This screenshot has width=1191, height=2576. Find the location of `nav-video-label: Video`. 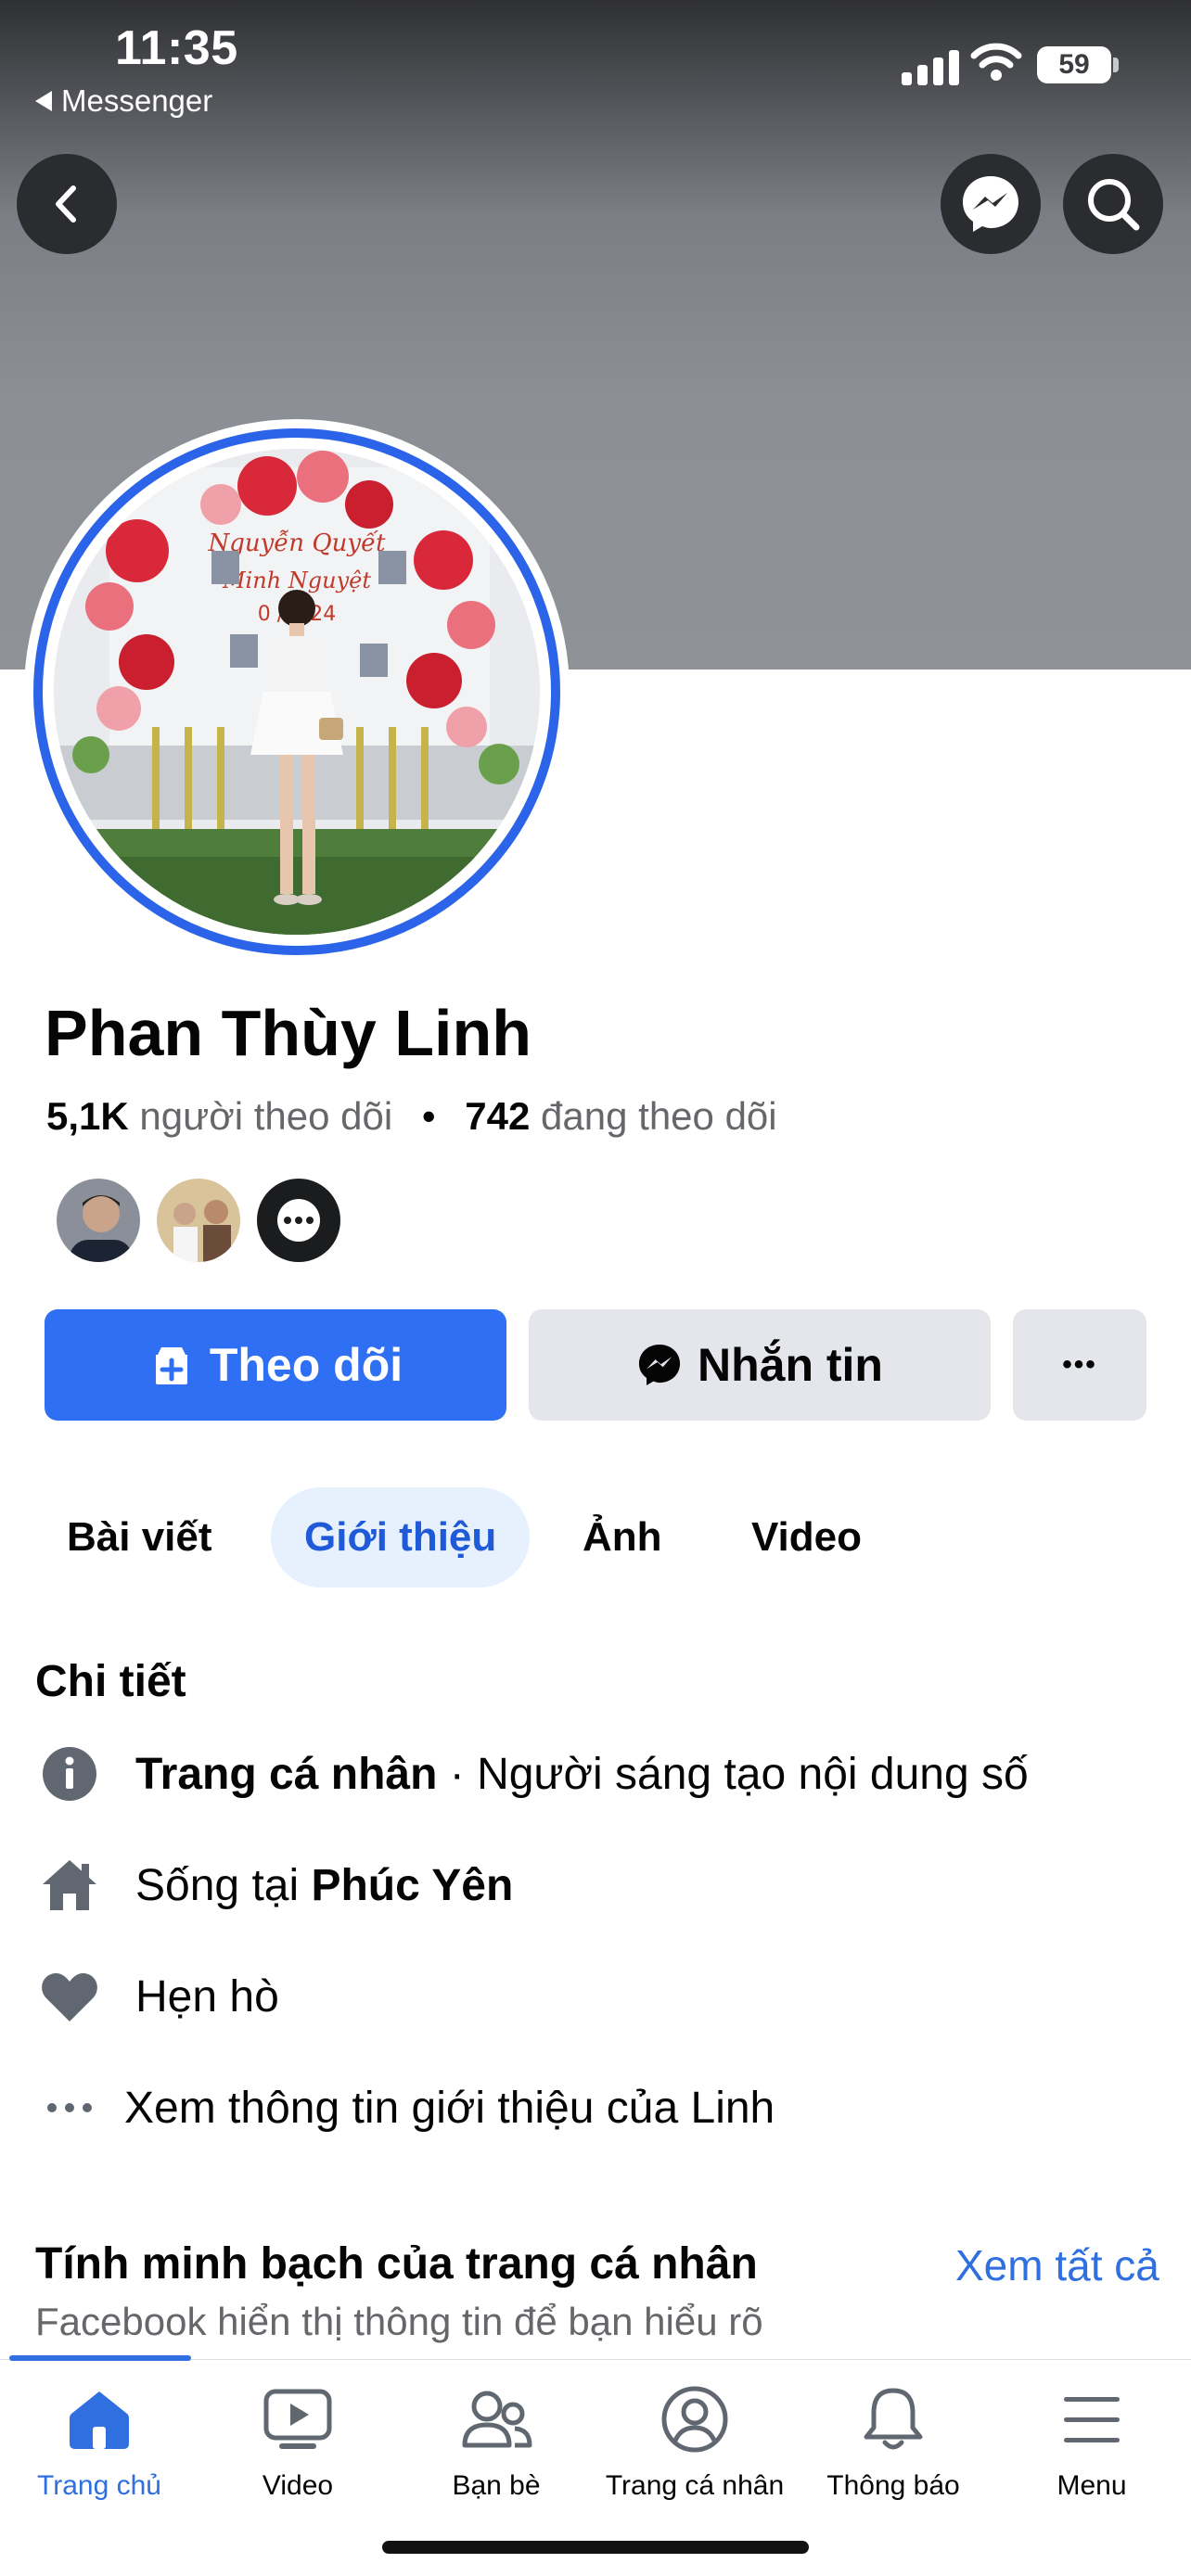

nav-video-label: Video is located at coordinates (298, 2486).